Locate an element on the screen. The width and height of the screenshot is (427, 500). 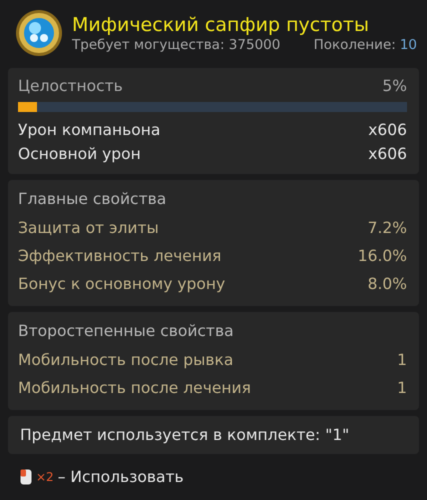
section-heading: Второстепенные свойства is located at coordinates (126, 331).